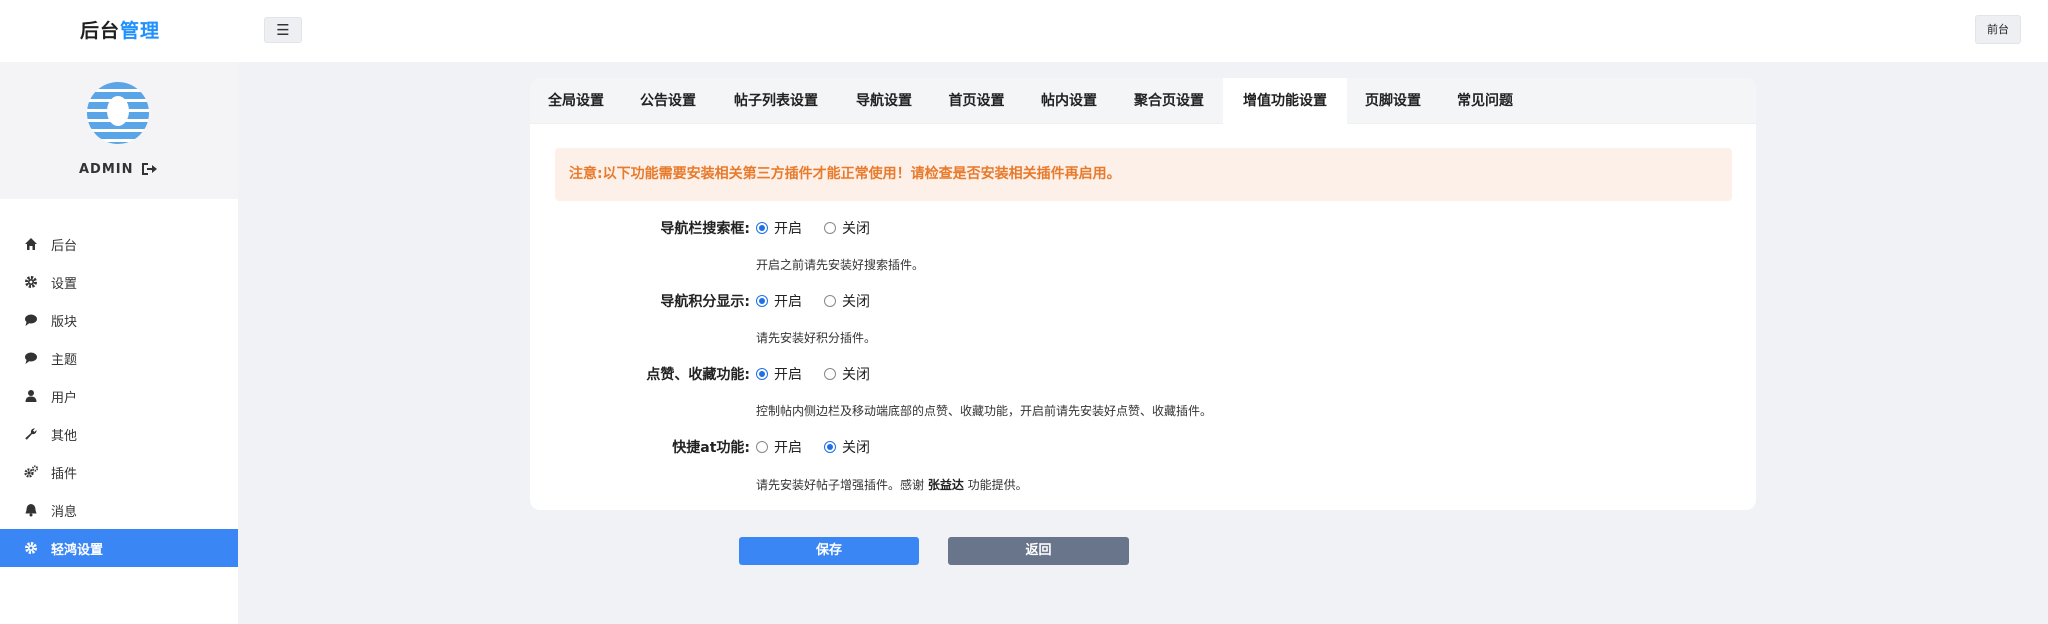 Image resolution: width=2048 pixels, height=624 pixels. Describe the element at coordinates (119, 282) in the screenshot. I see `sidebar-item-settings: 设置` at that location.